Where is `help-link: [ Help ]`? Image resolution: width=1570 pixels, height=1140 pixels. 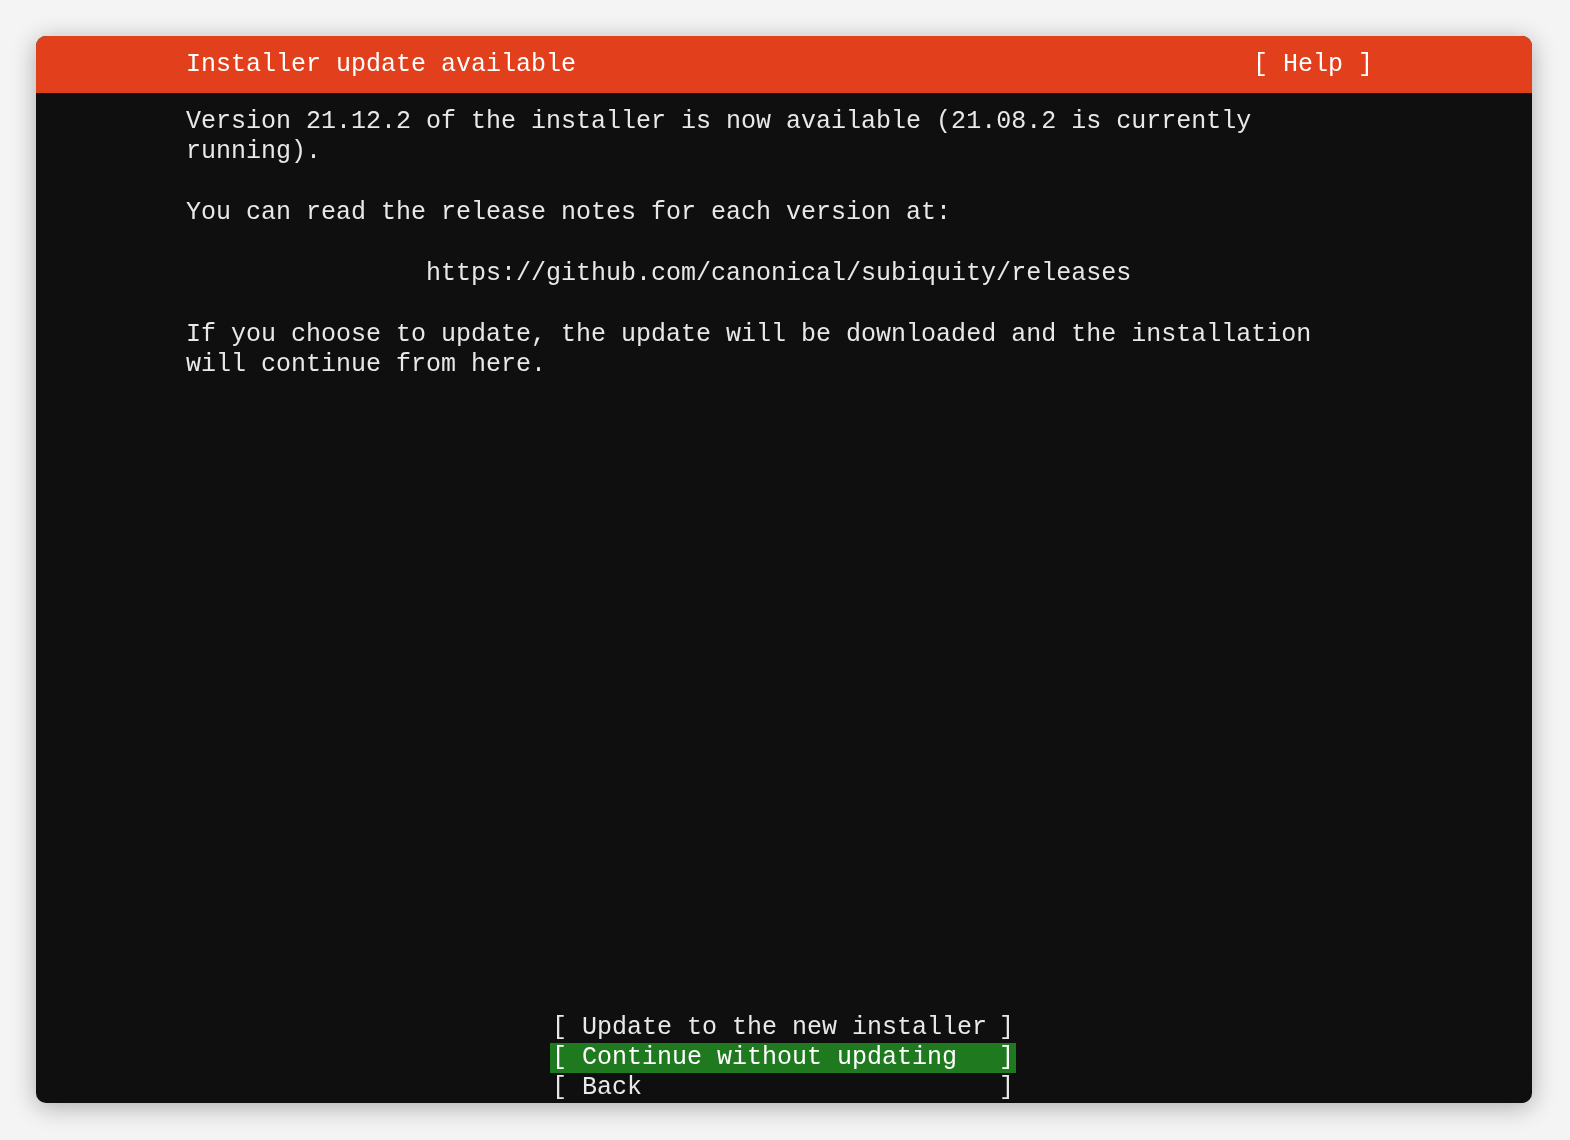
help-link: [ Help ] is located at coordinates (1312, 64).